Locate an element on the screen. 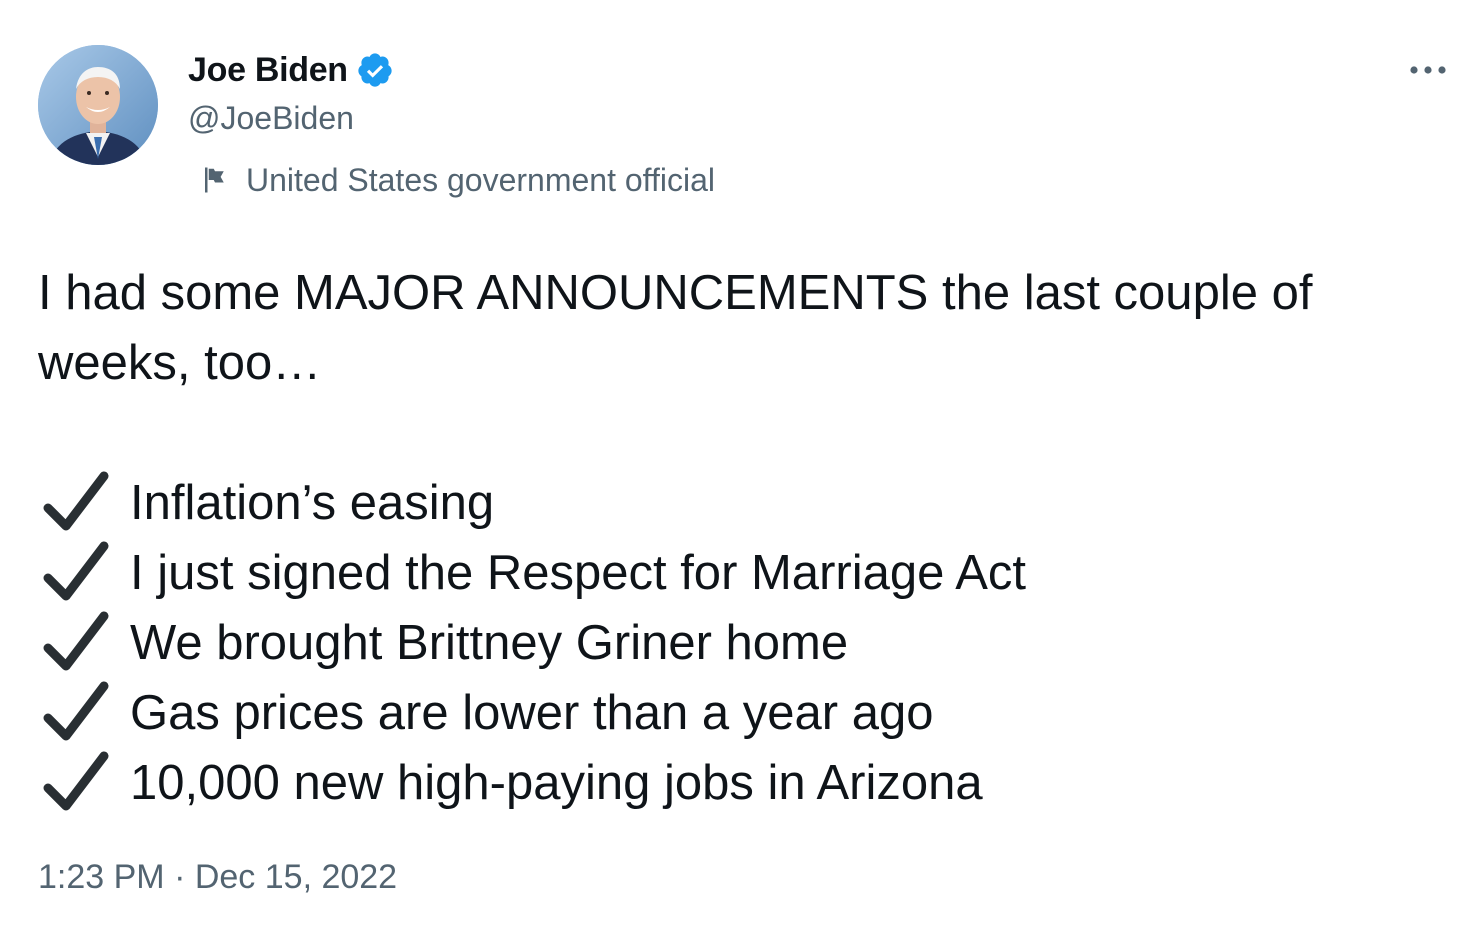  affiliation-label: United States government official is located at coordinates (457, 180).